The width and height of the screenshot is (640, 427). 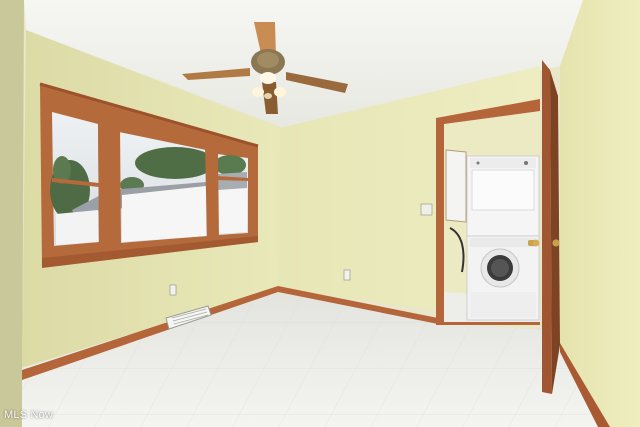 I want to click on laundry-window, so click(x=456, y=186).